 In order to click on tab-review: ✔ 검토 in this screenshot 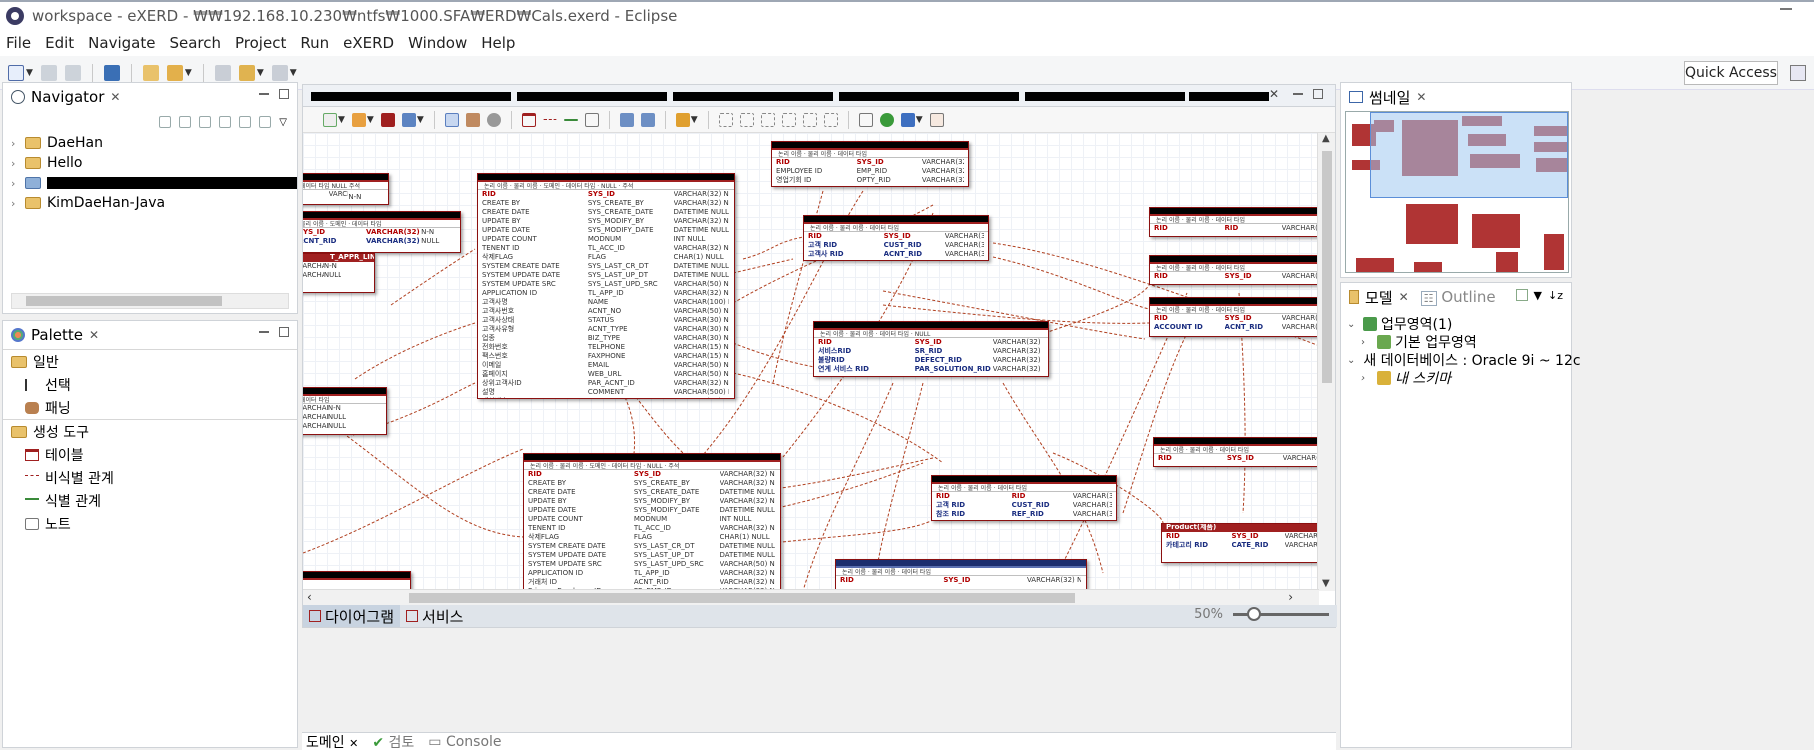, I will do `click(393, 741)`.